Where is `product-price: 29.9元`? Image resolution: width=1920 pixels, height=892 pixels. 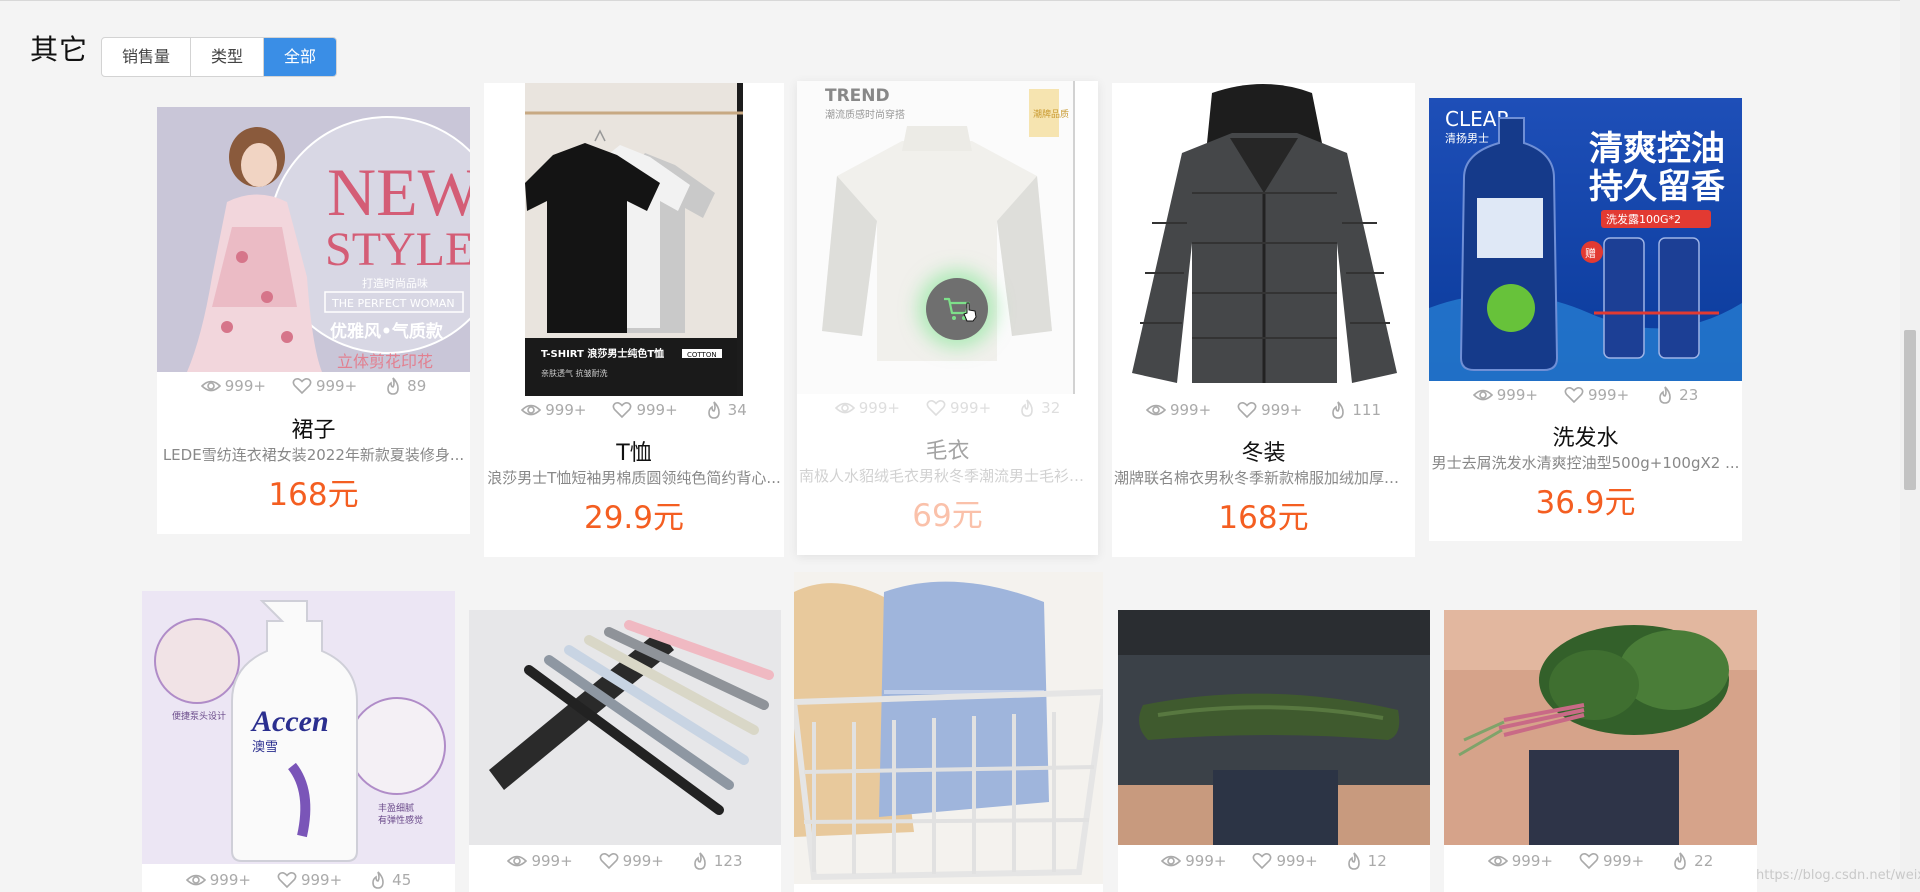 product-price: 29.9元 is located at coordinates (634, 518).